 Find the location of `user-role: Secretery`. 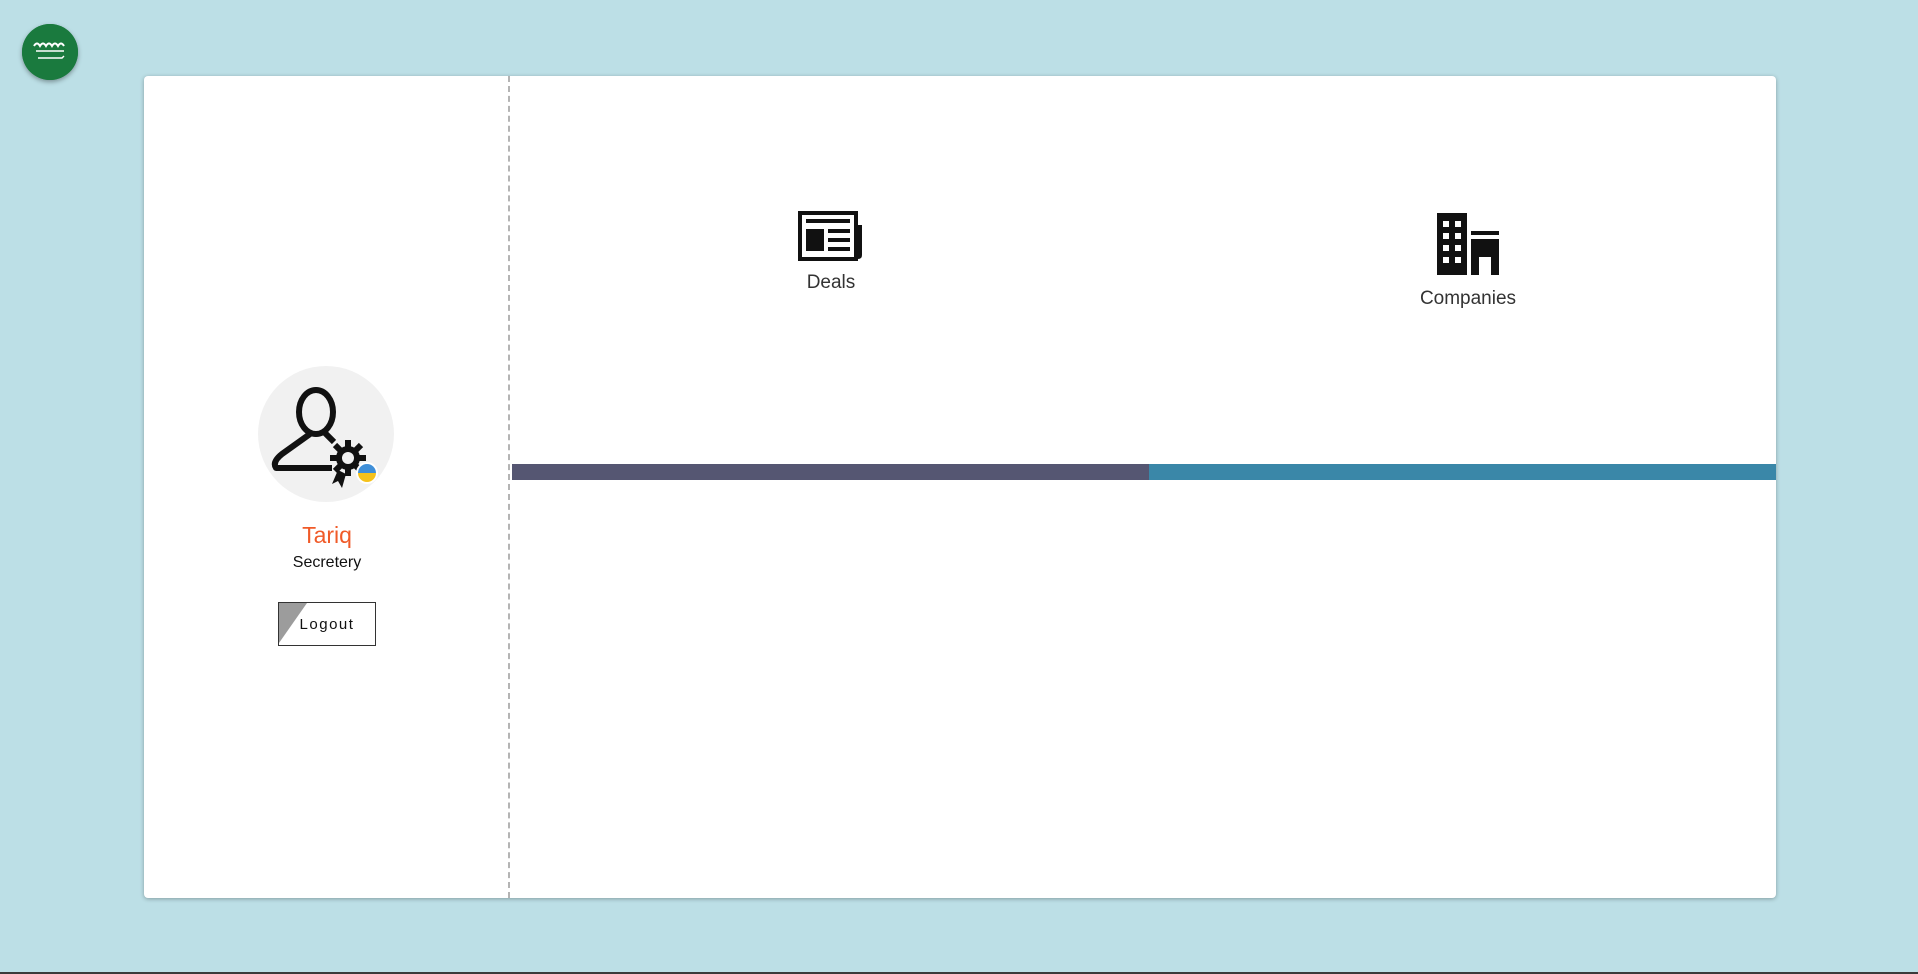

user-role: Secretery is located at coordinates (327, 562).